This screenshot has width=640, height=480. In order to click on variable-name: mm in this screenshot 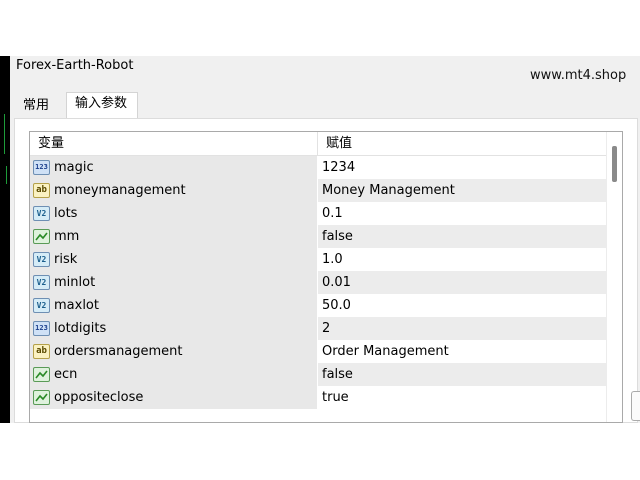, I will do `click(67, 236)`.